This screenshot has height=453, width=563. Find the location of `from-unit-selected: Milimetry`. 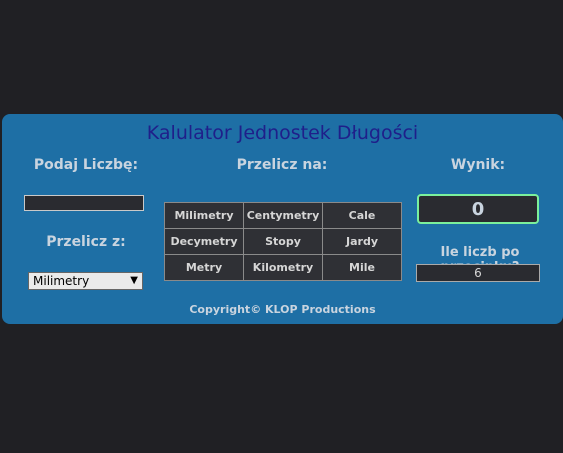

from-unit-selected: Milimetry is located at coordinates (61, 281).